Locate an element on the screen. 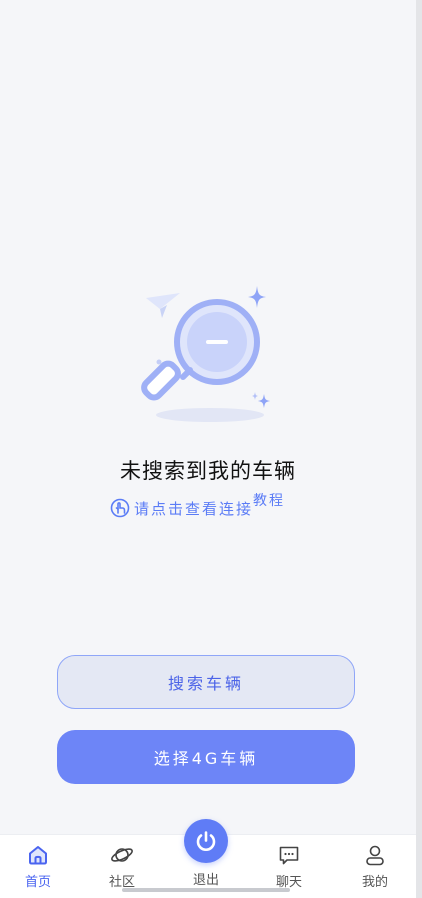 This screenshot has width=422, height=898. hand-pointer-icon is located at coordinates (120, 508).